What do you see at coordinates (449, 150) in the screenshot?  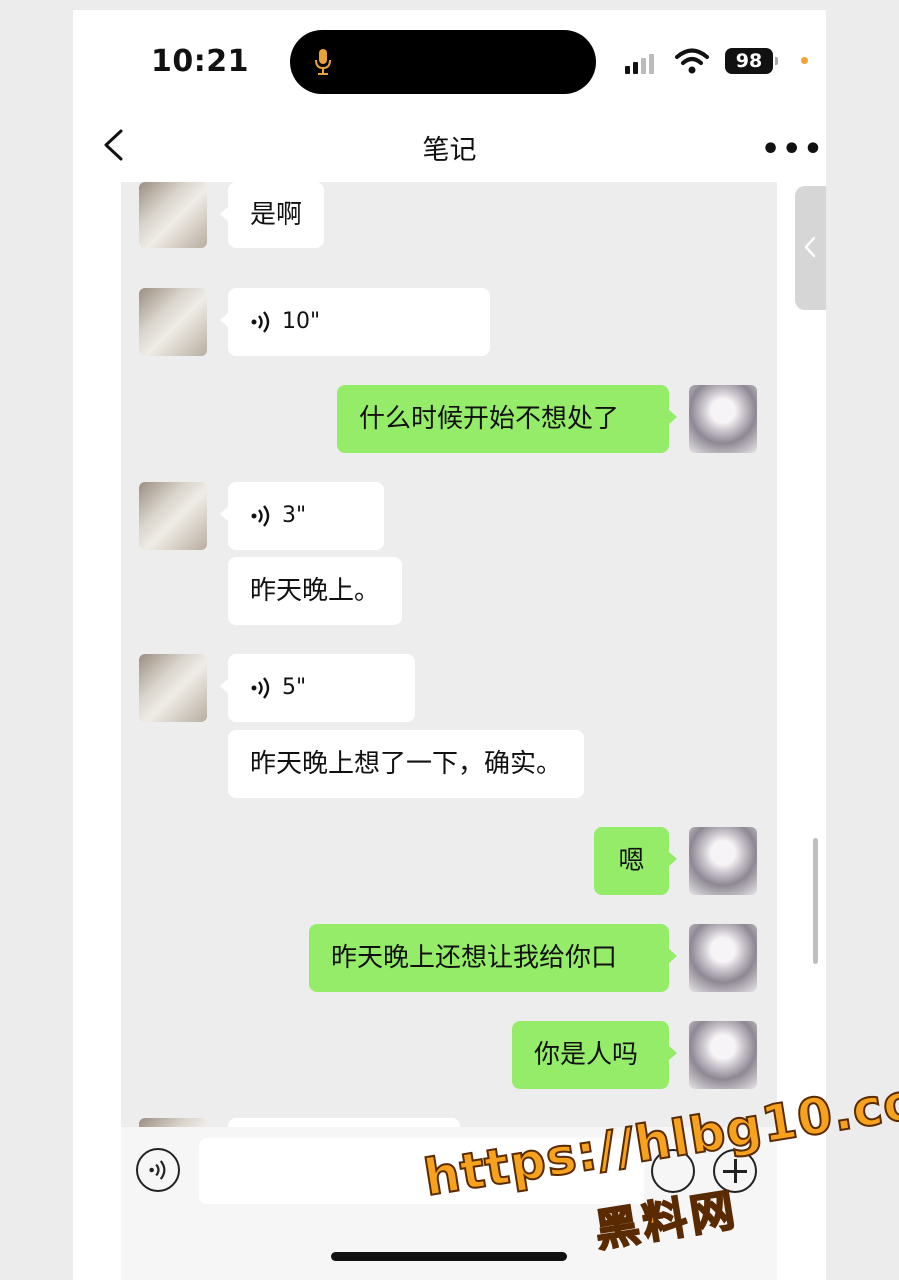 I see `chat-title: 笔记` at bounding box center [449, 150].